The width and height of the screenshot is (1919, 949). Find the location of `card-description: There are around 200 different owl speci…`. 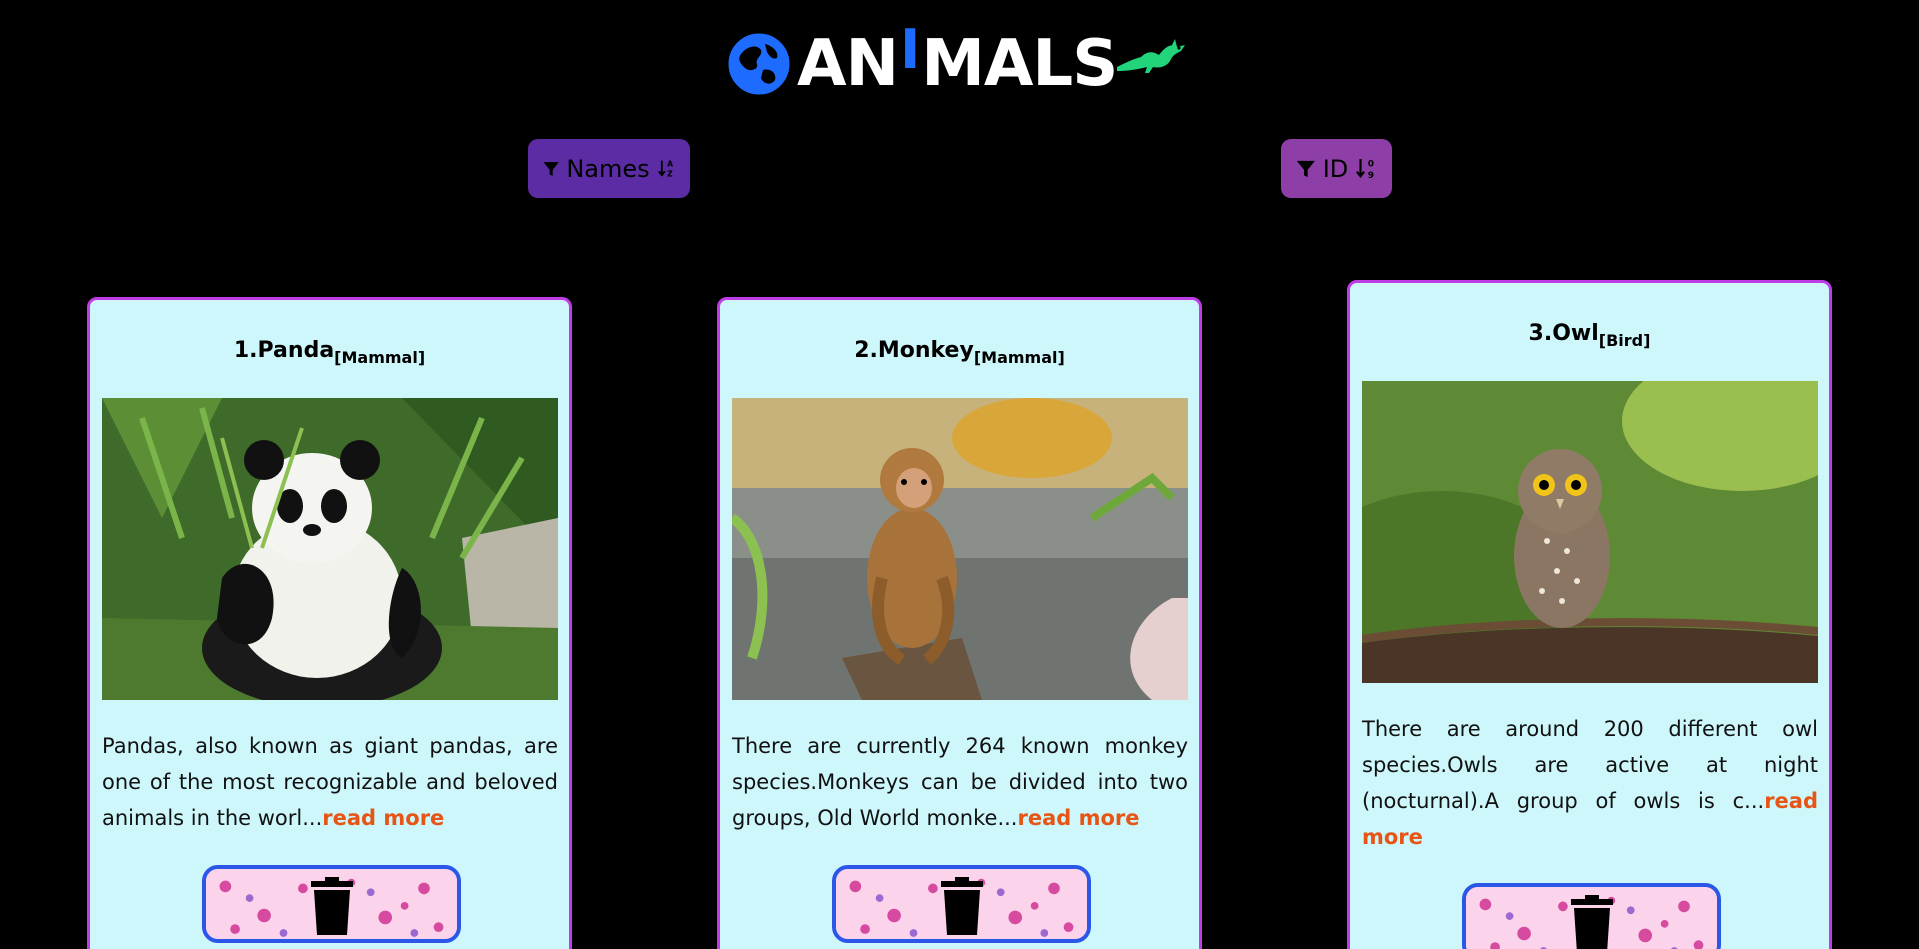

card-description: There are around 200 different owl speci… is located at coordinates (1590, 783).